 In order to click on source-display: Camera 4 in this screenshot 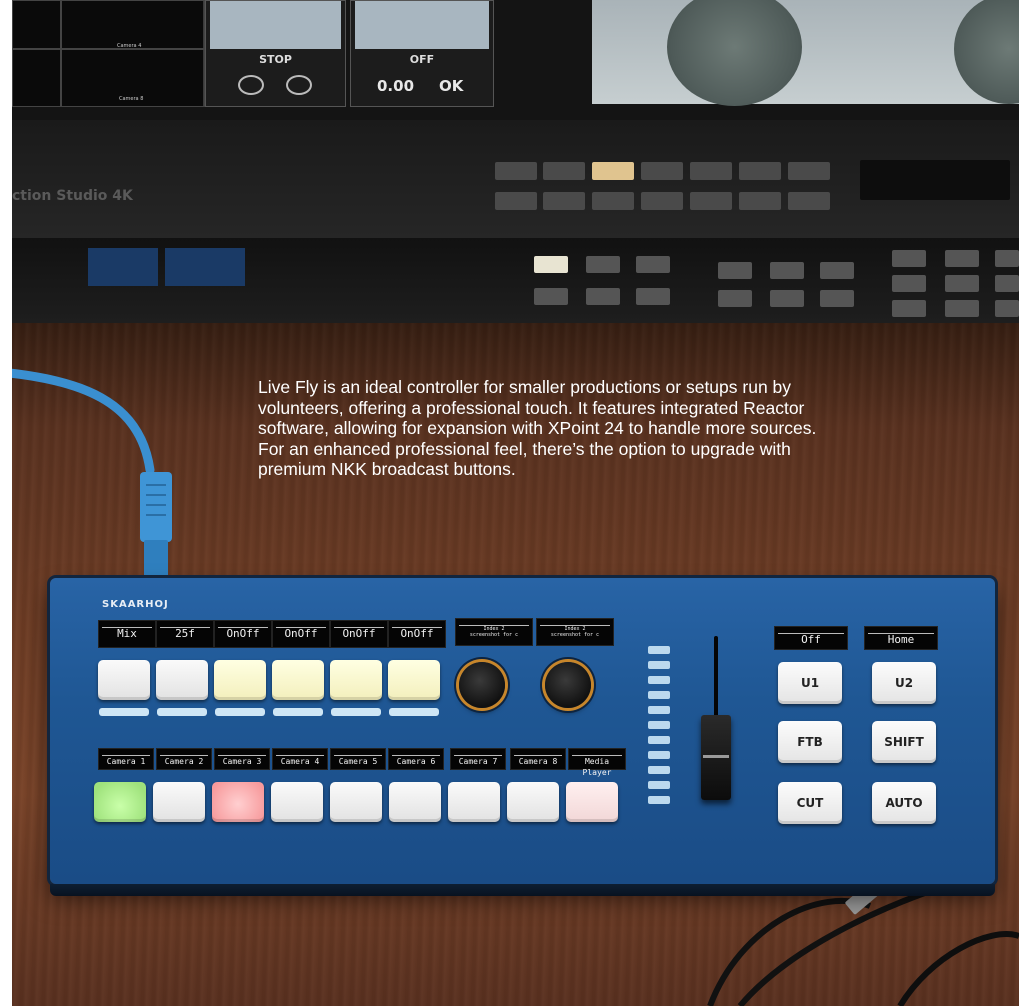, I will do `click(300, 759)`.